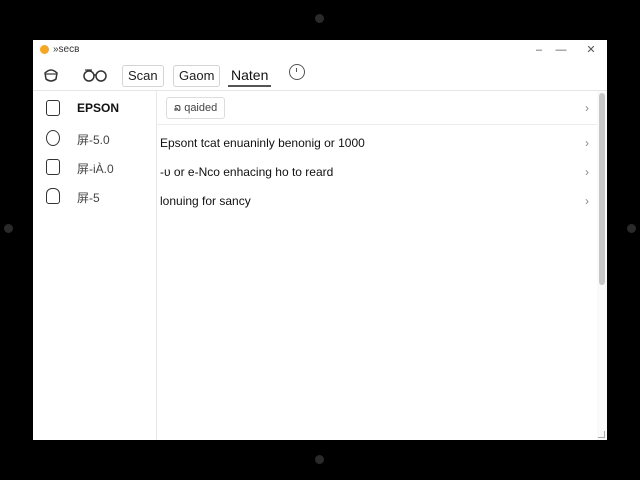  I want to click on list-item: -υ or e-Nco enhacing ho to reard ›, so click(377, 172).